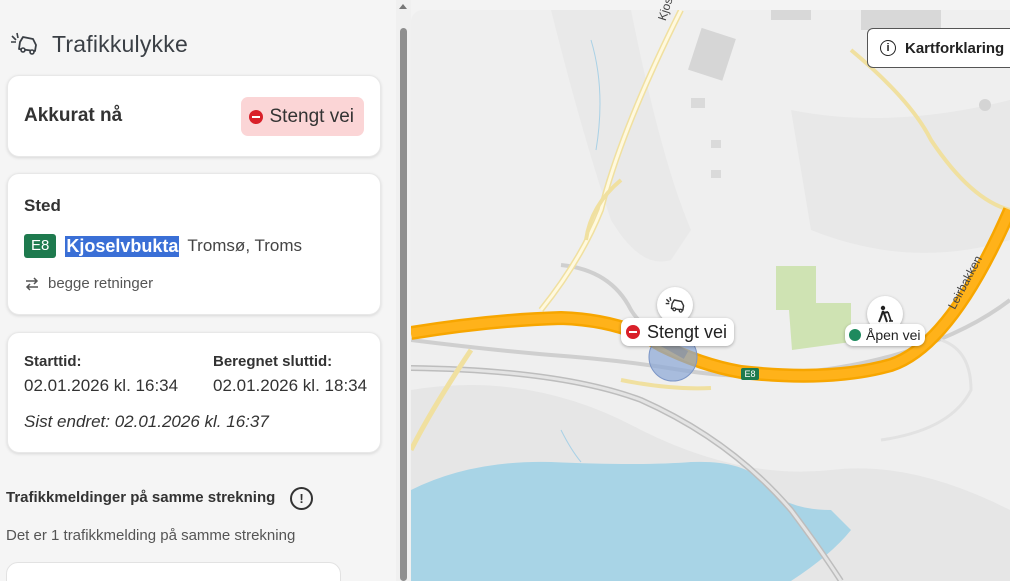 Image resolution: width=1010 pixels, height=581 pixels. I want to click on map-legend-button: i Kartforklaring, so click(938, 48).